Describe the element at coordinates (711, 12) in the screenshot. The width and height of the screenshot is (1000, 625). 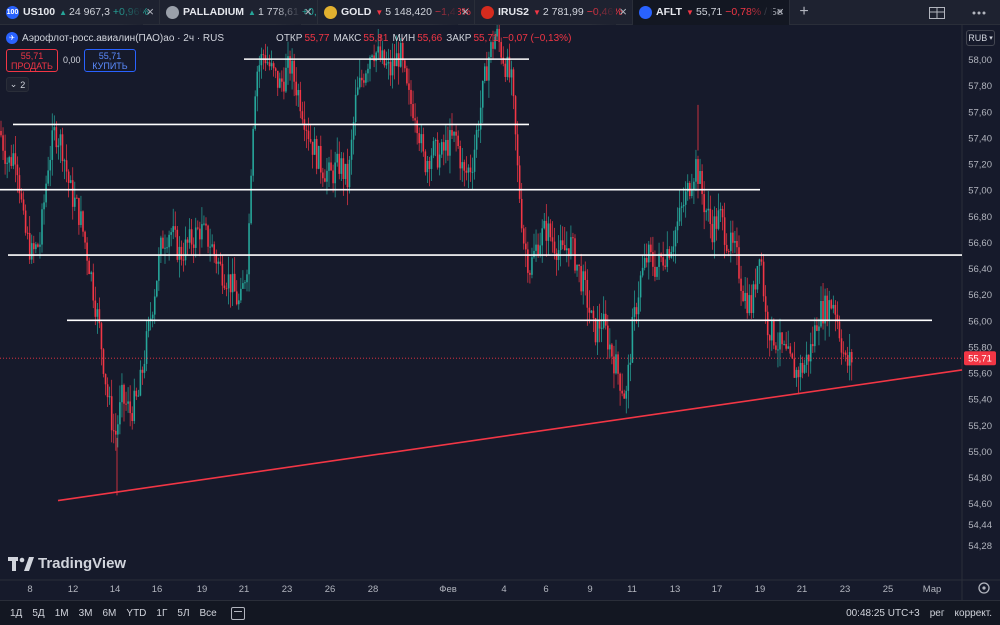
I see `tab-aflt: AFLT ▼ 55,71 −0,78% / Бе ×` at that location.